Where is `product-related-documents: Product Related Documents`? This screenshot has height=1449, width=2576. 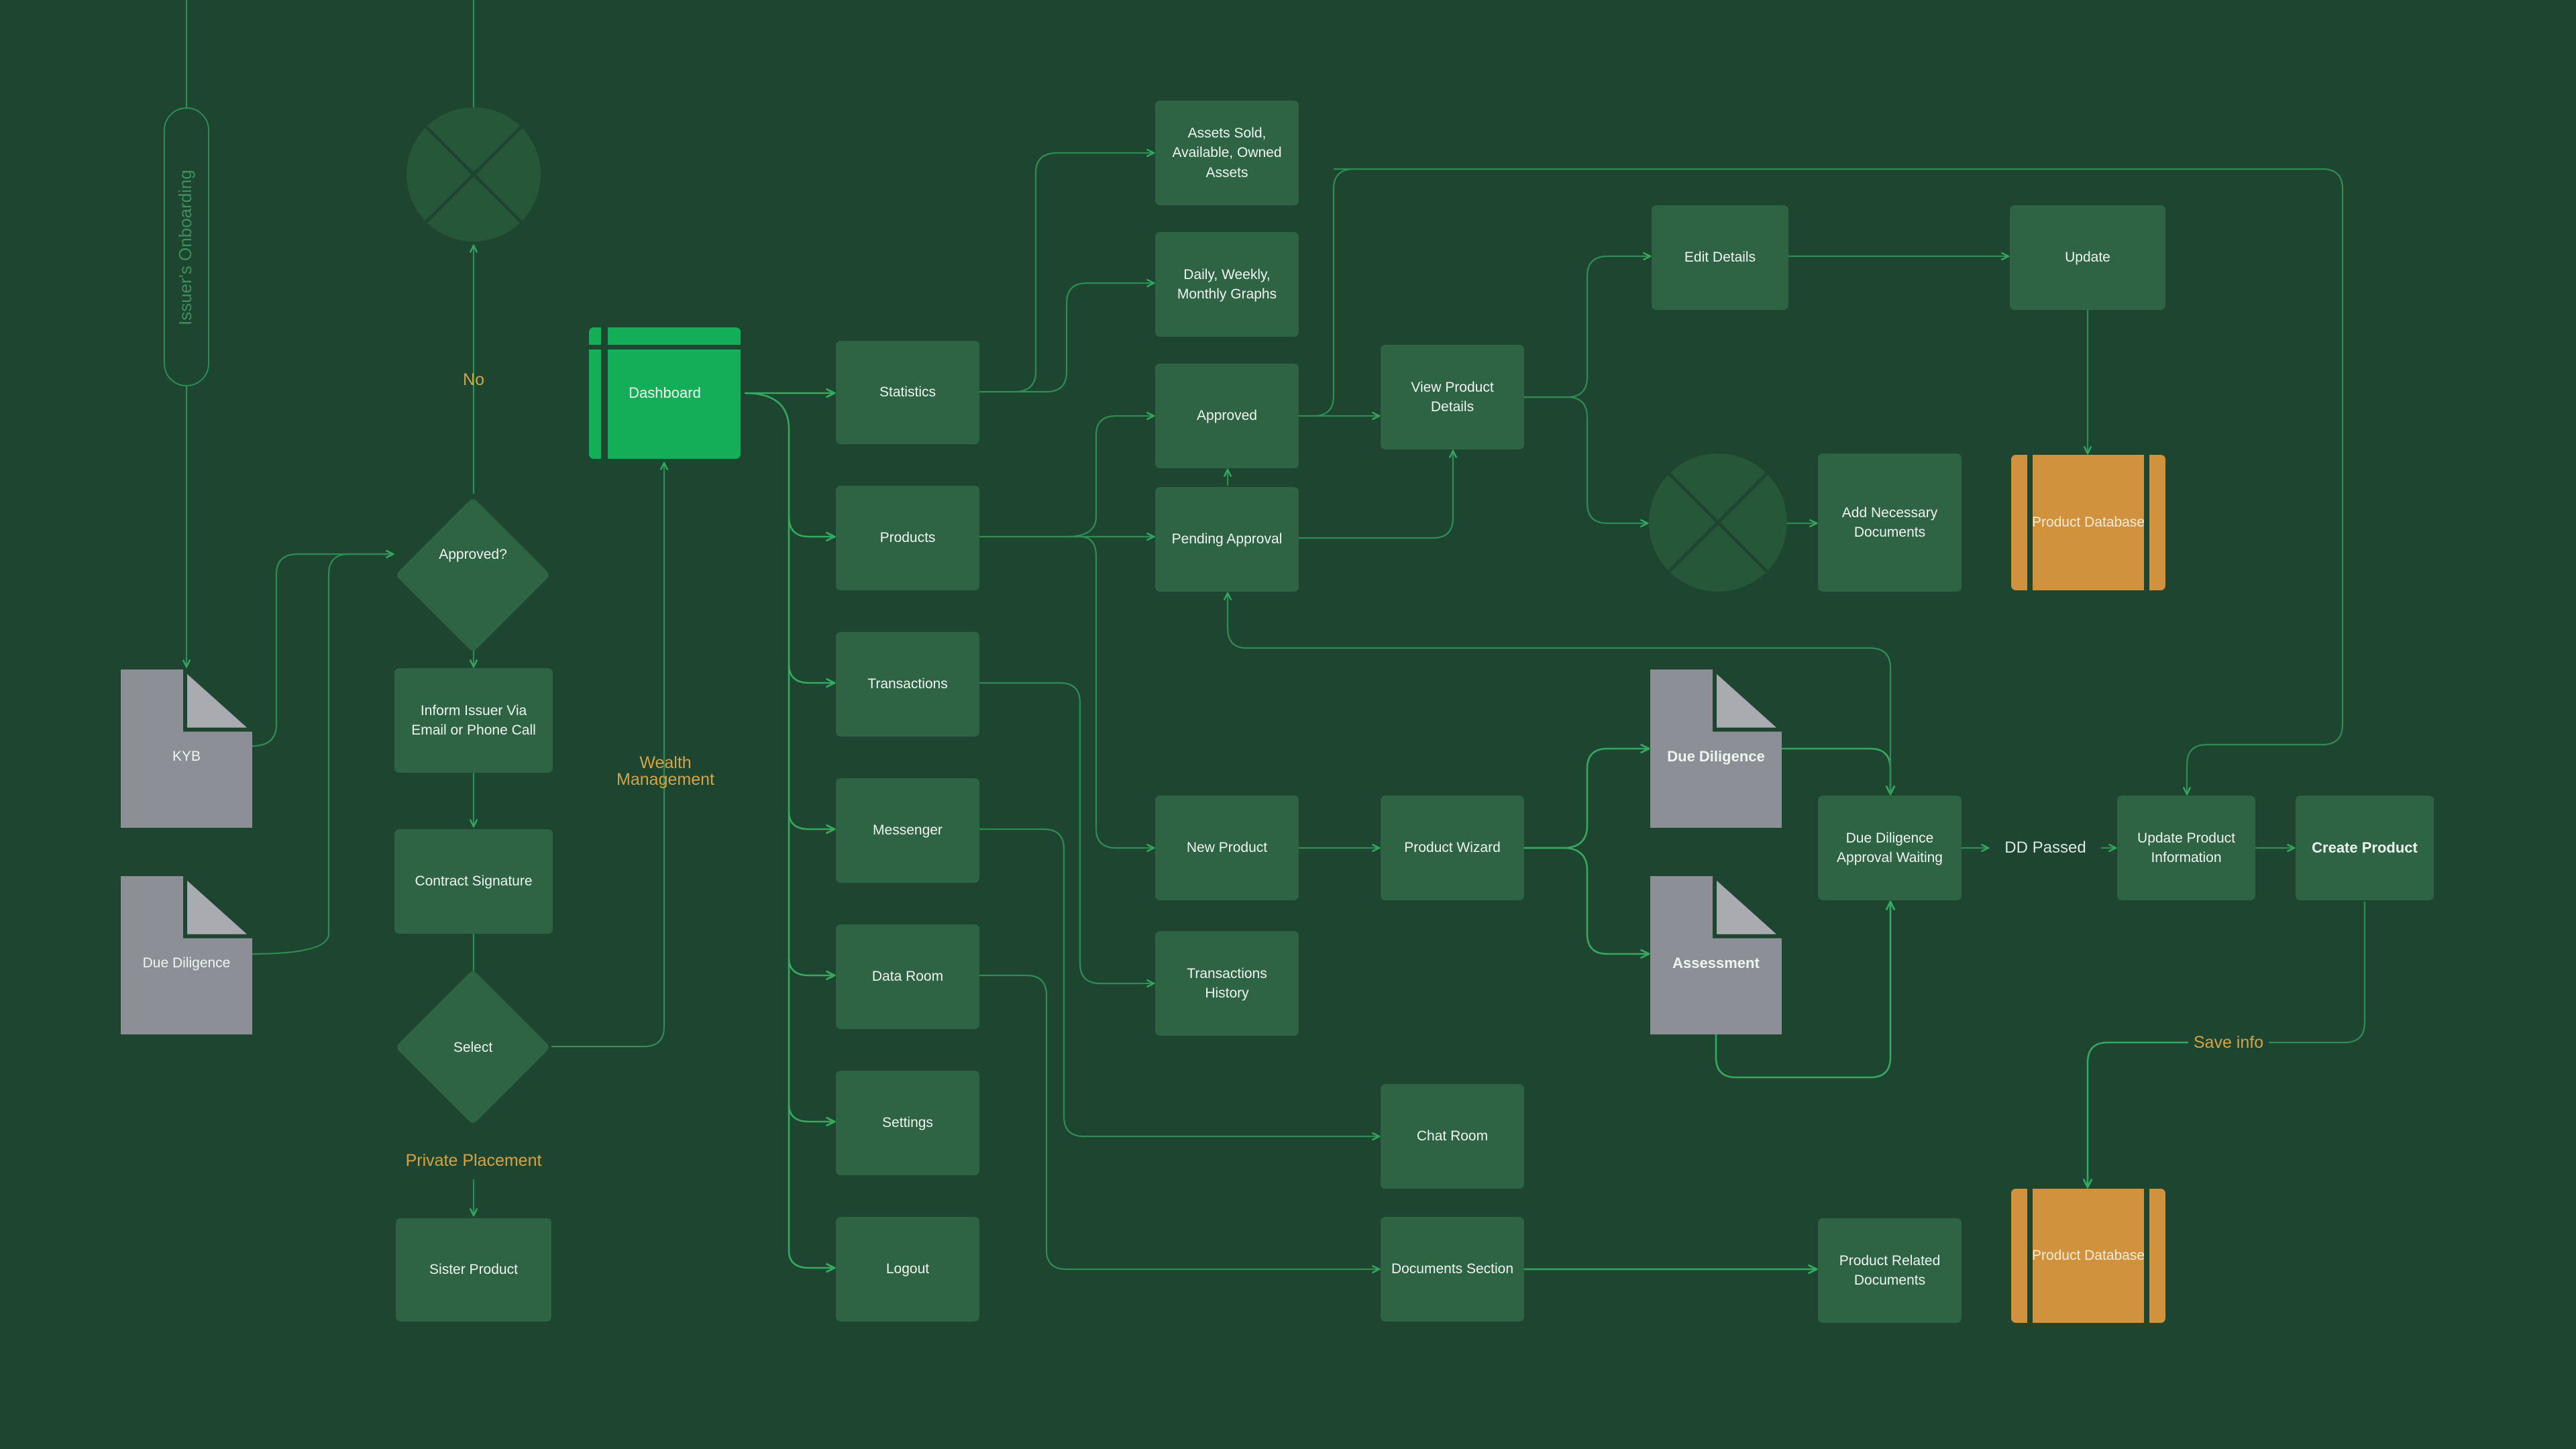 product-related-documents: Product Related Documents is located at coordinates (1890, 1270).